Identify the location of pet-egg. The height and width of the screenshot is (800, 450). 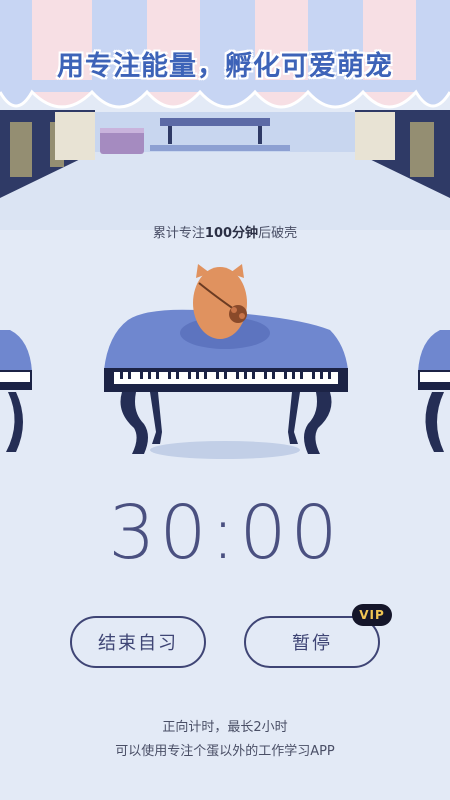
(220, 301).